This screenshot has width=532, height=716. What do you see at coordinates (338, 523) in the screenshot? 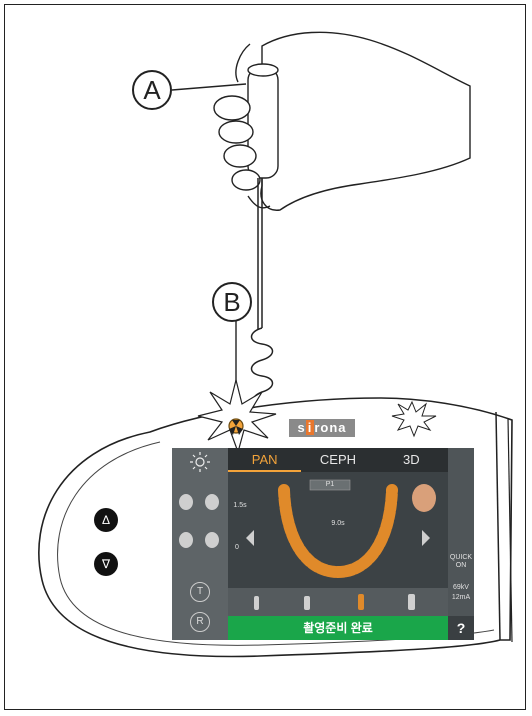
I see `mid-value: 9.0s` at bounding box center [338, 523].